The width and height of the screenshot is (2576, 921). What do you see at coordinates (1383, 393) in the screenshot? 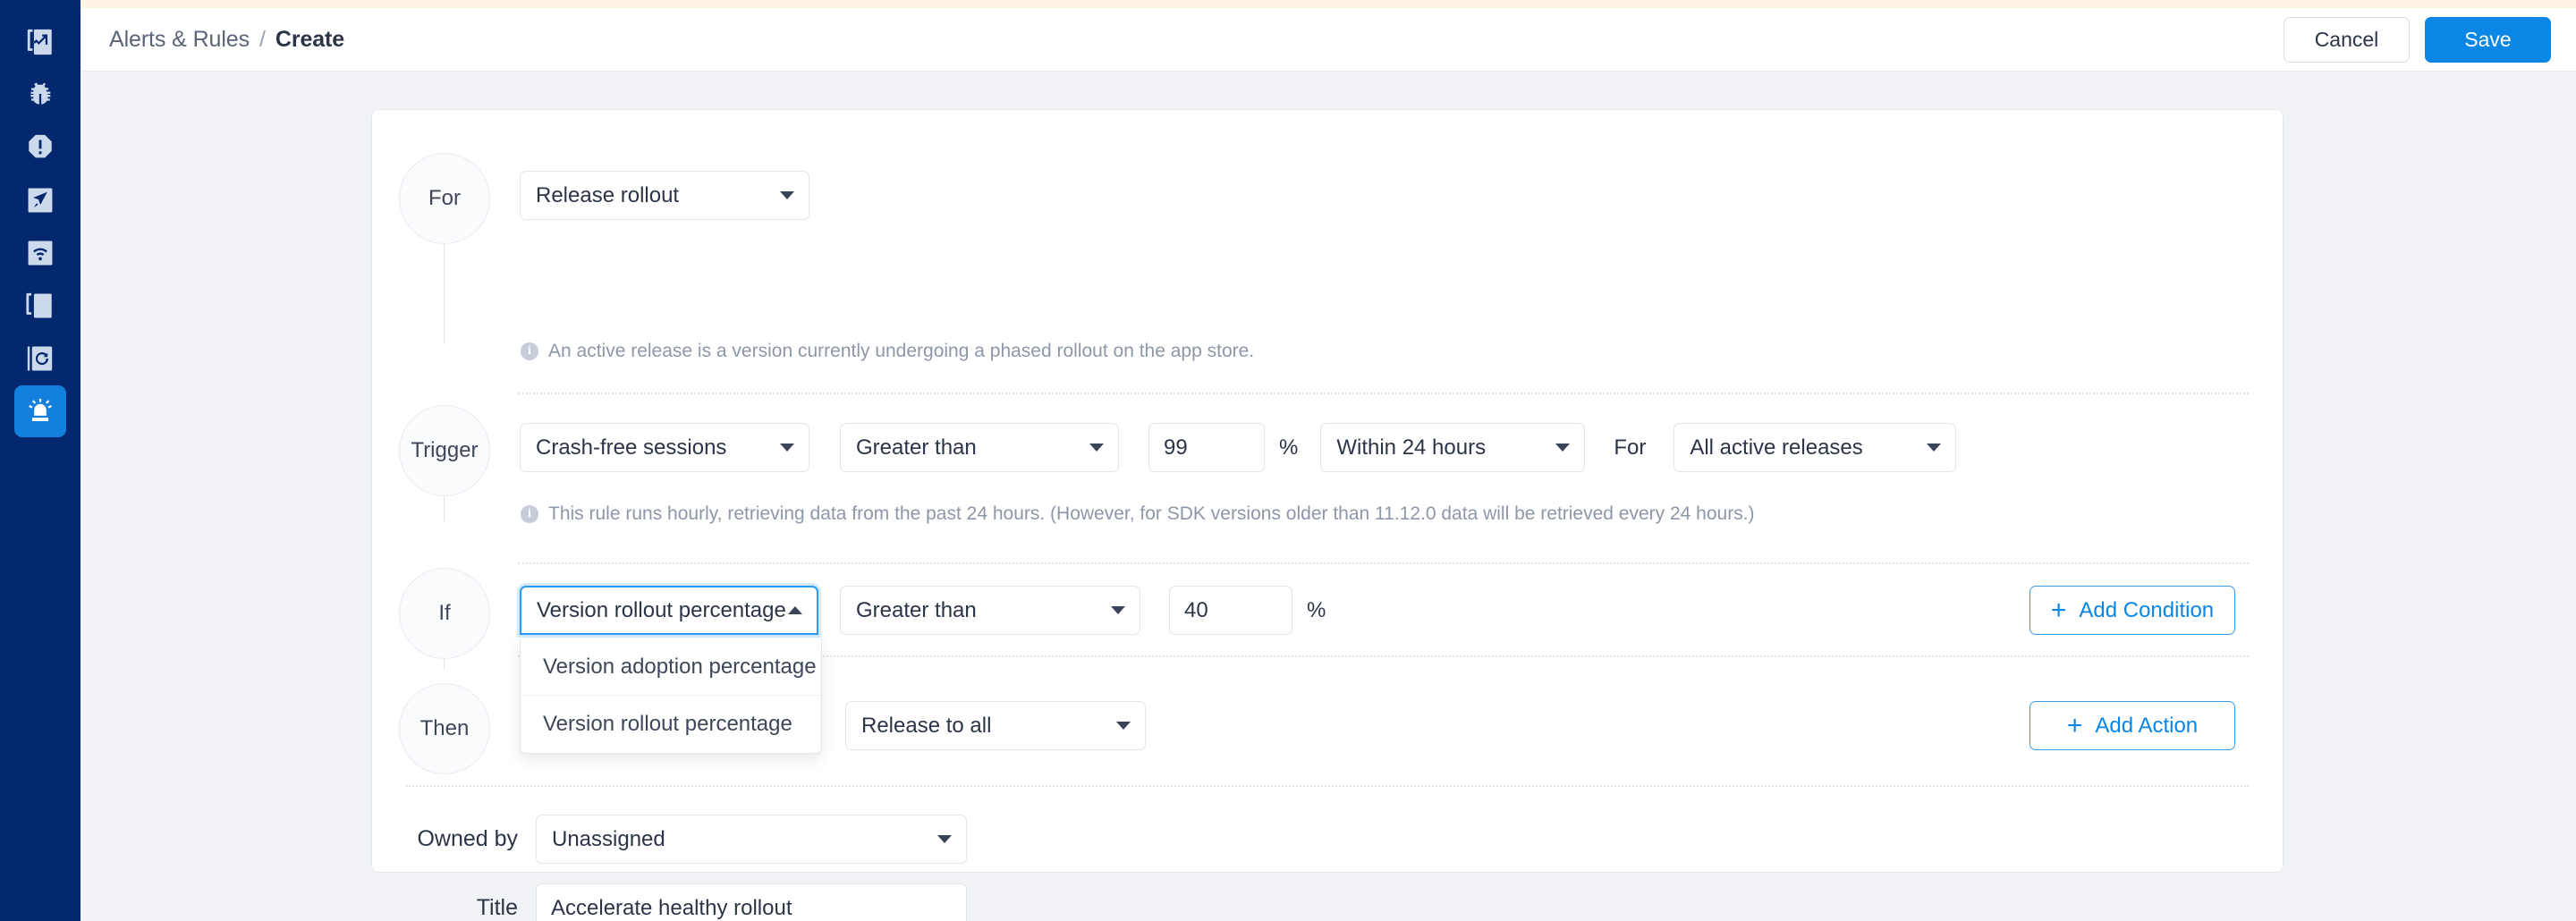
I see `divider-for-trigger` at bounding box center [1383, 393].